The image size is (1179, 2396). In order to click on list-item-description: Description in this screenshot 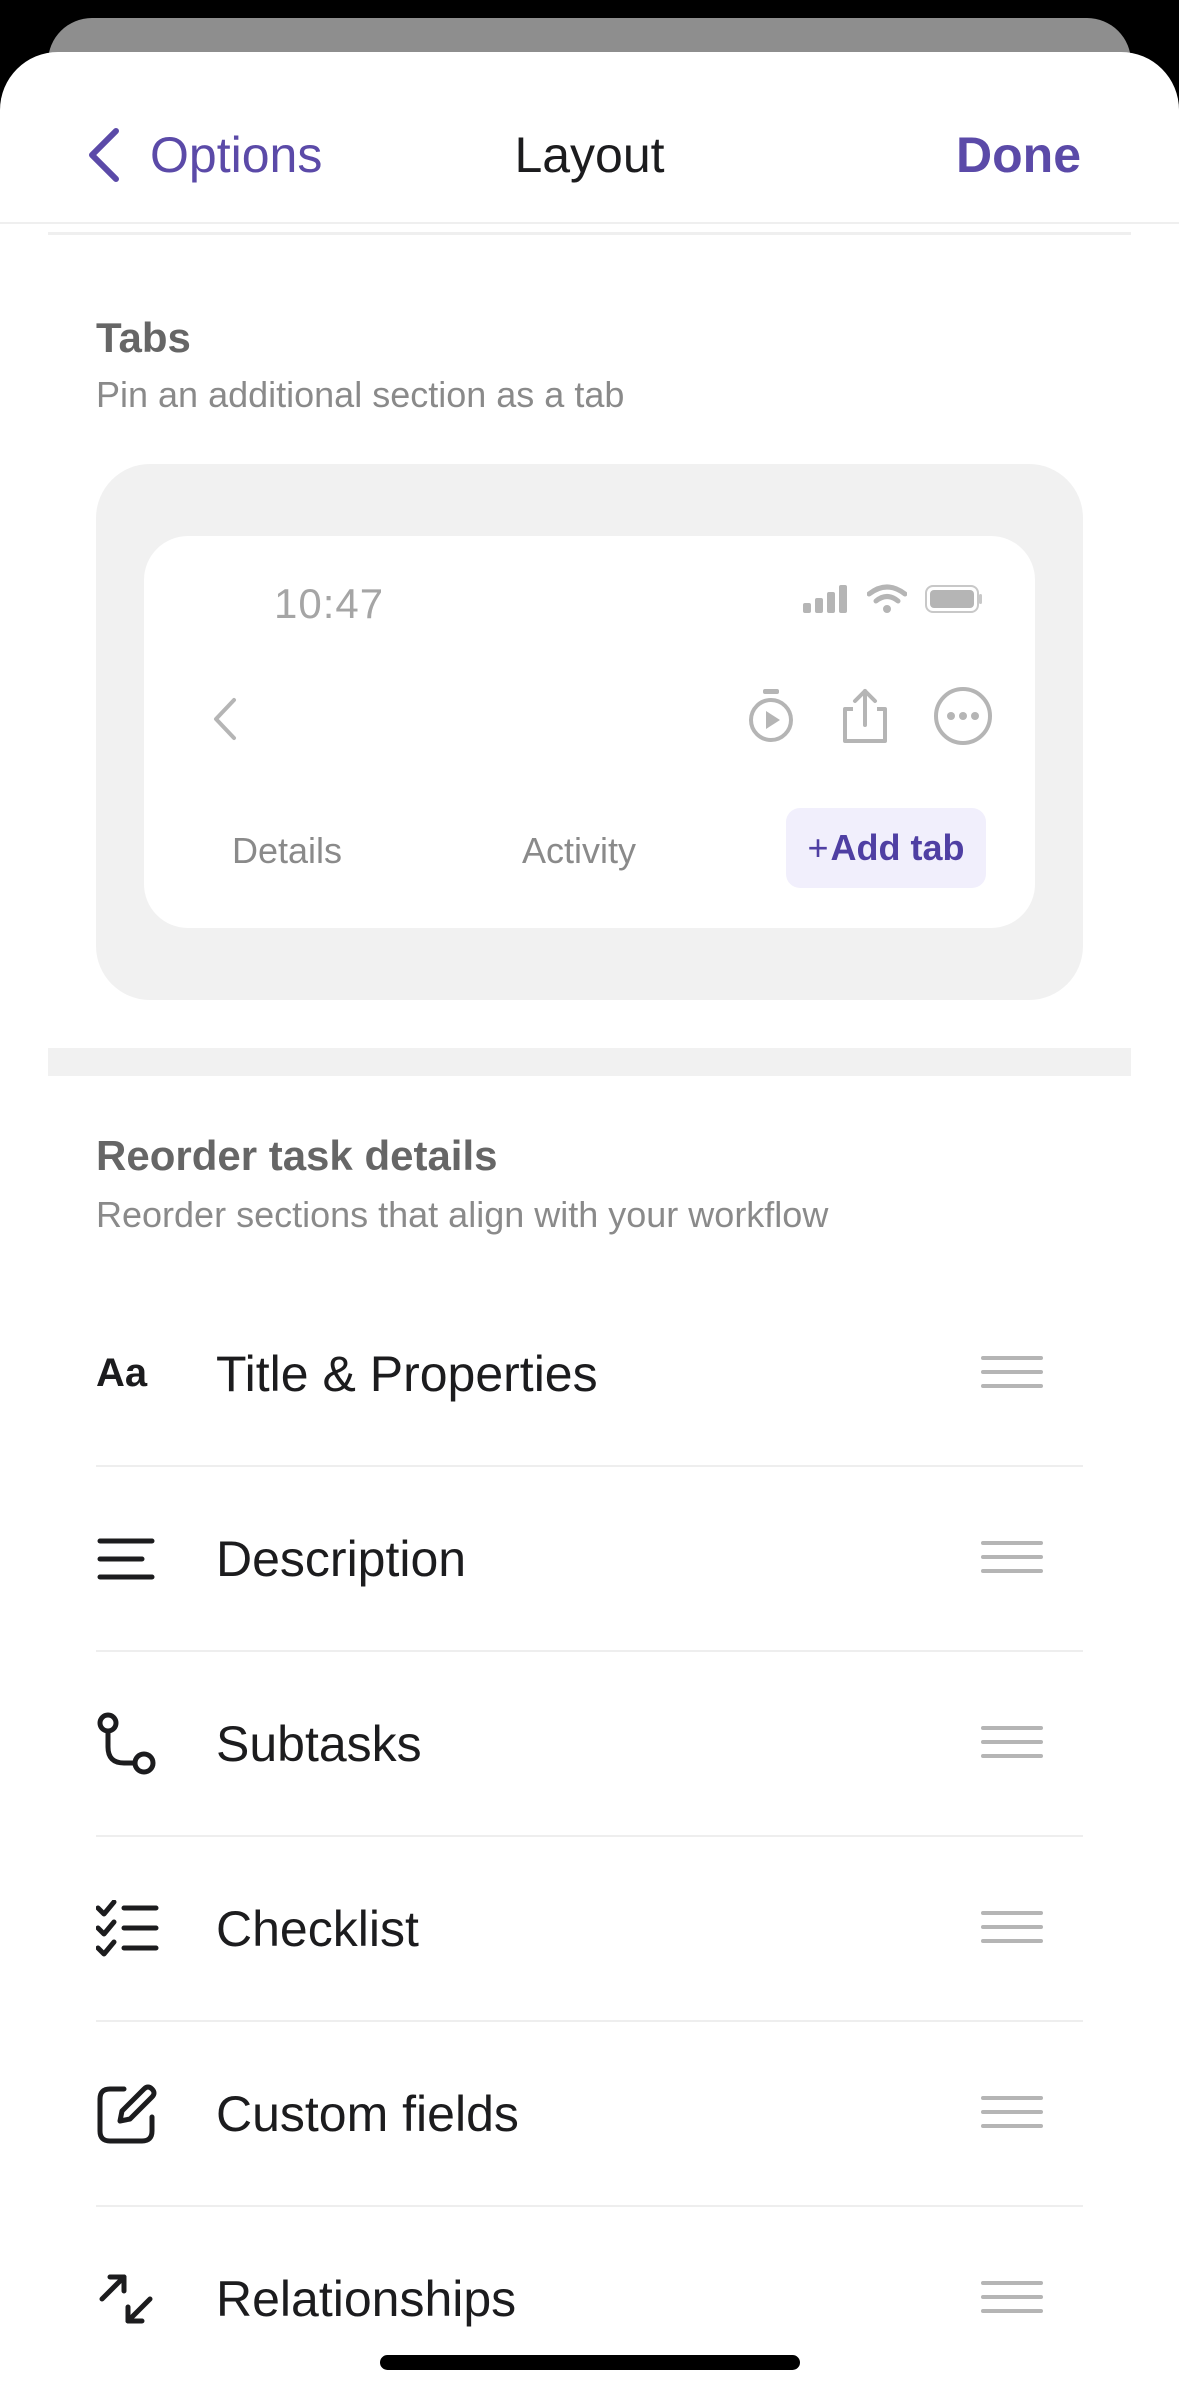, I will do `click(589, 1559)`.